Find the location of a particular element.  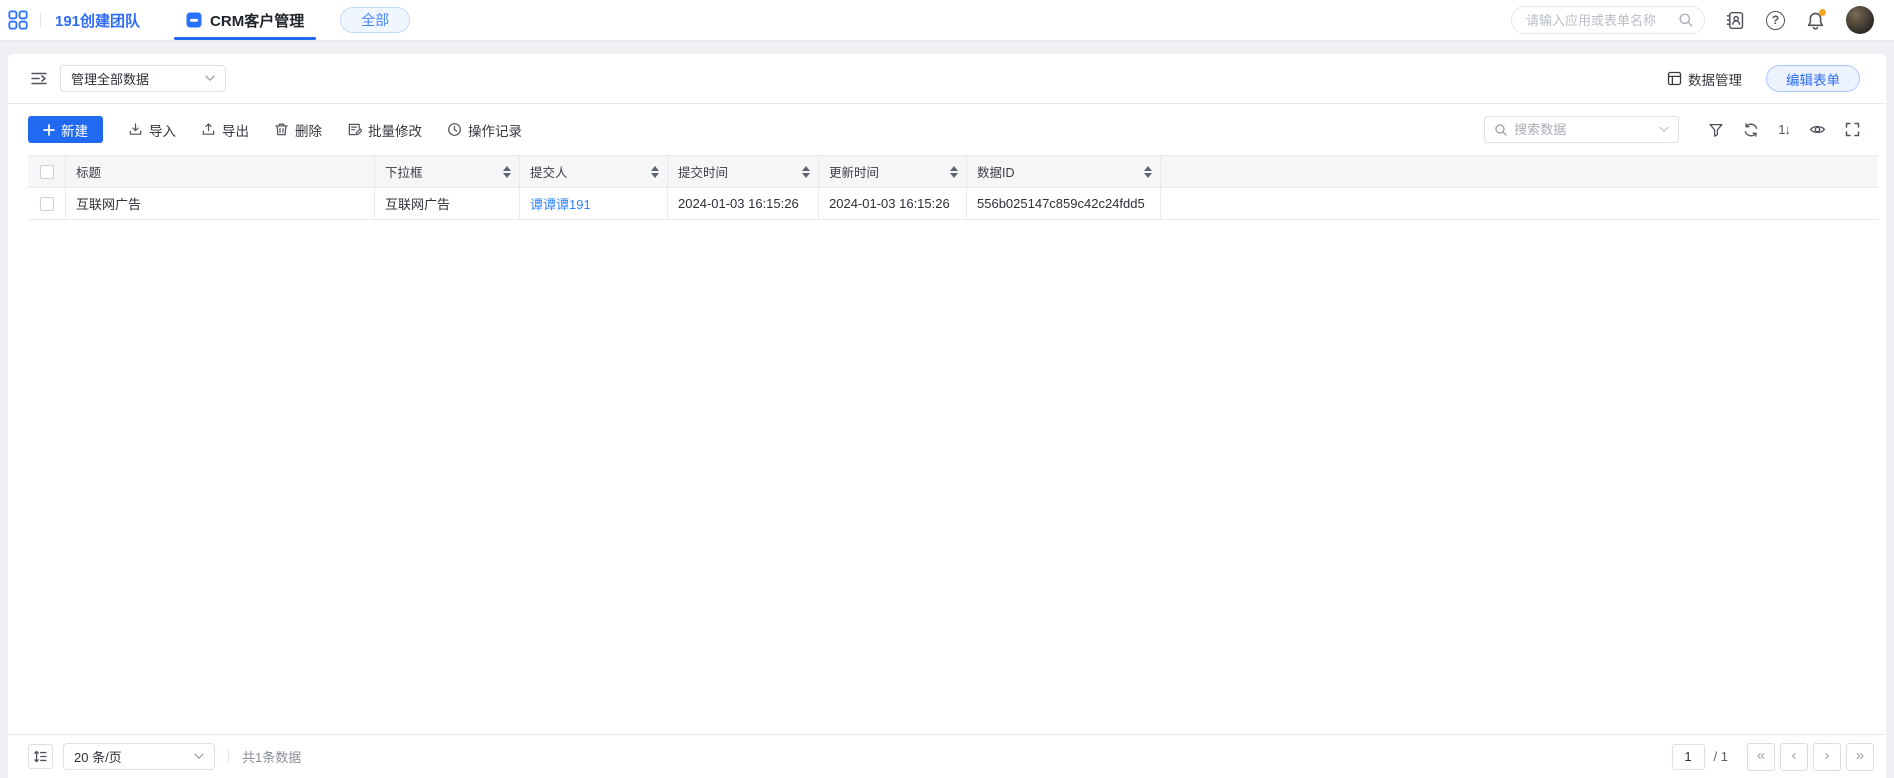

batch-edit-button: 批量修改 is located at coordinates (384, 130).